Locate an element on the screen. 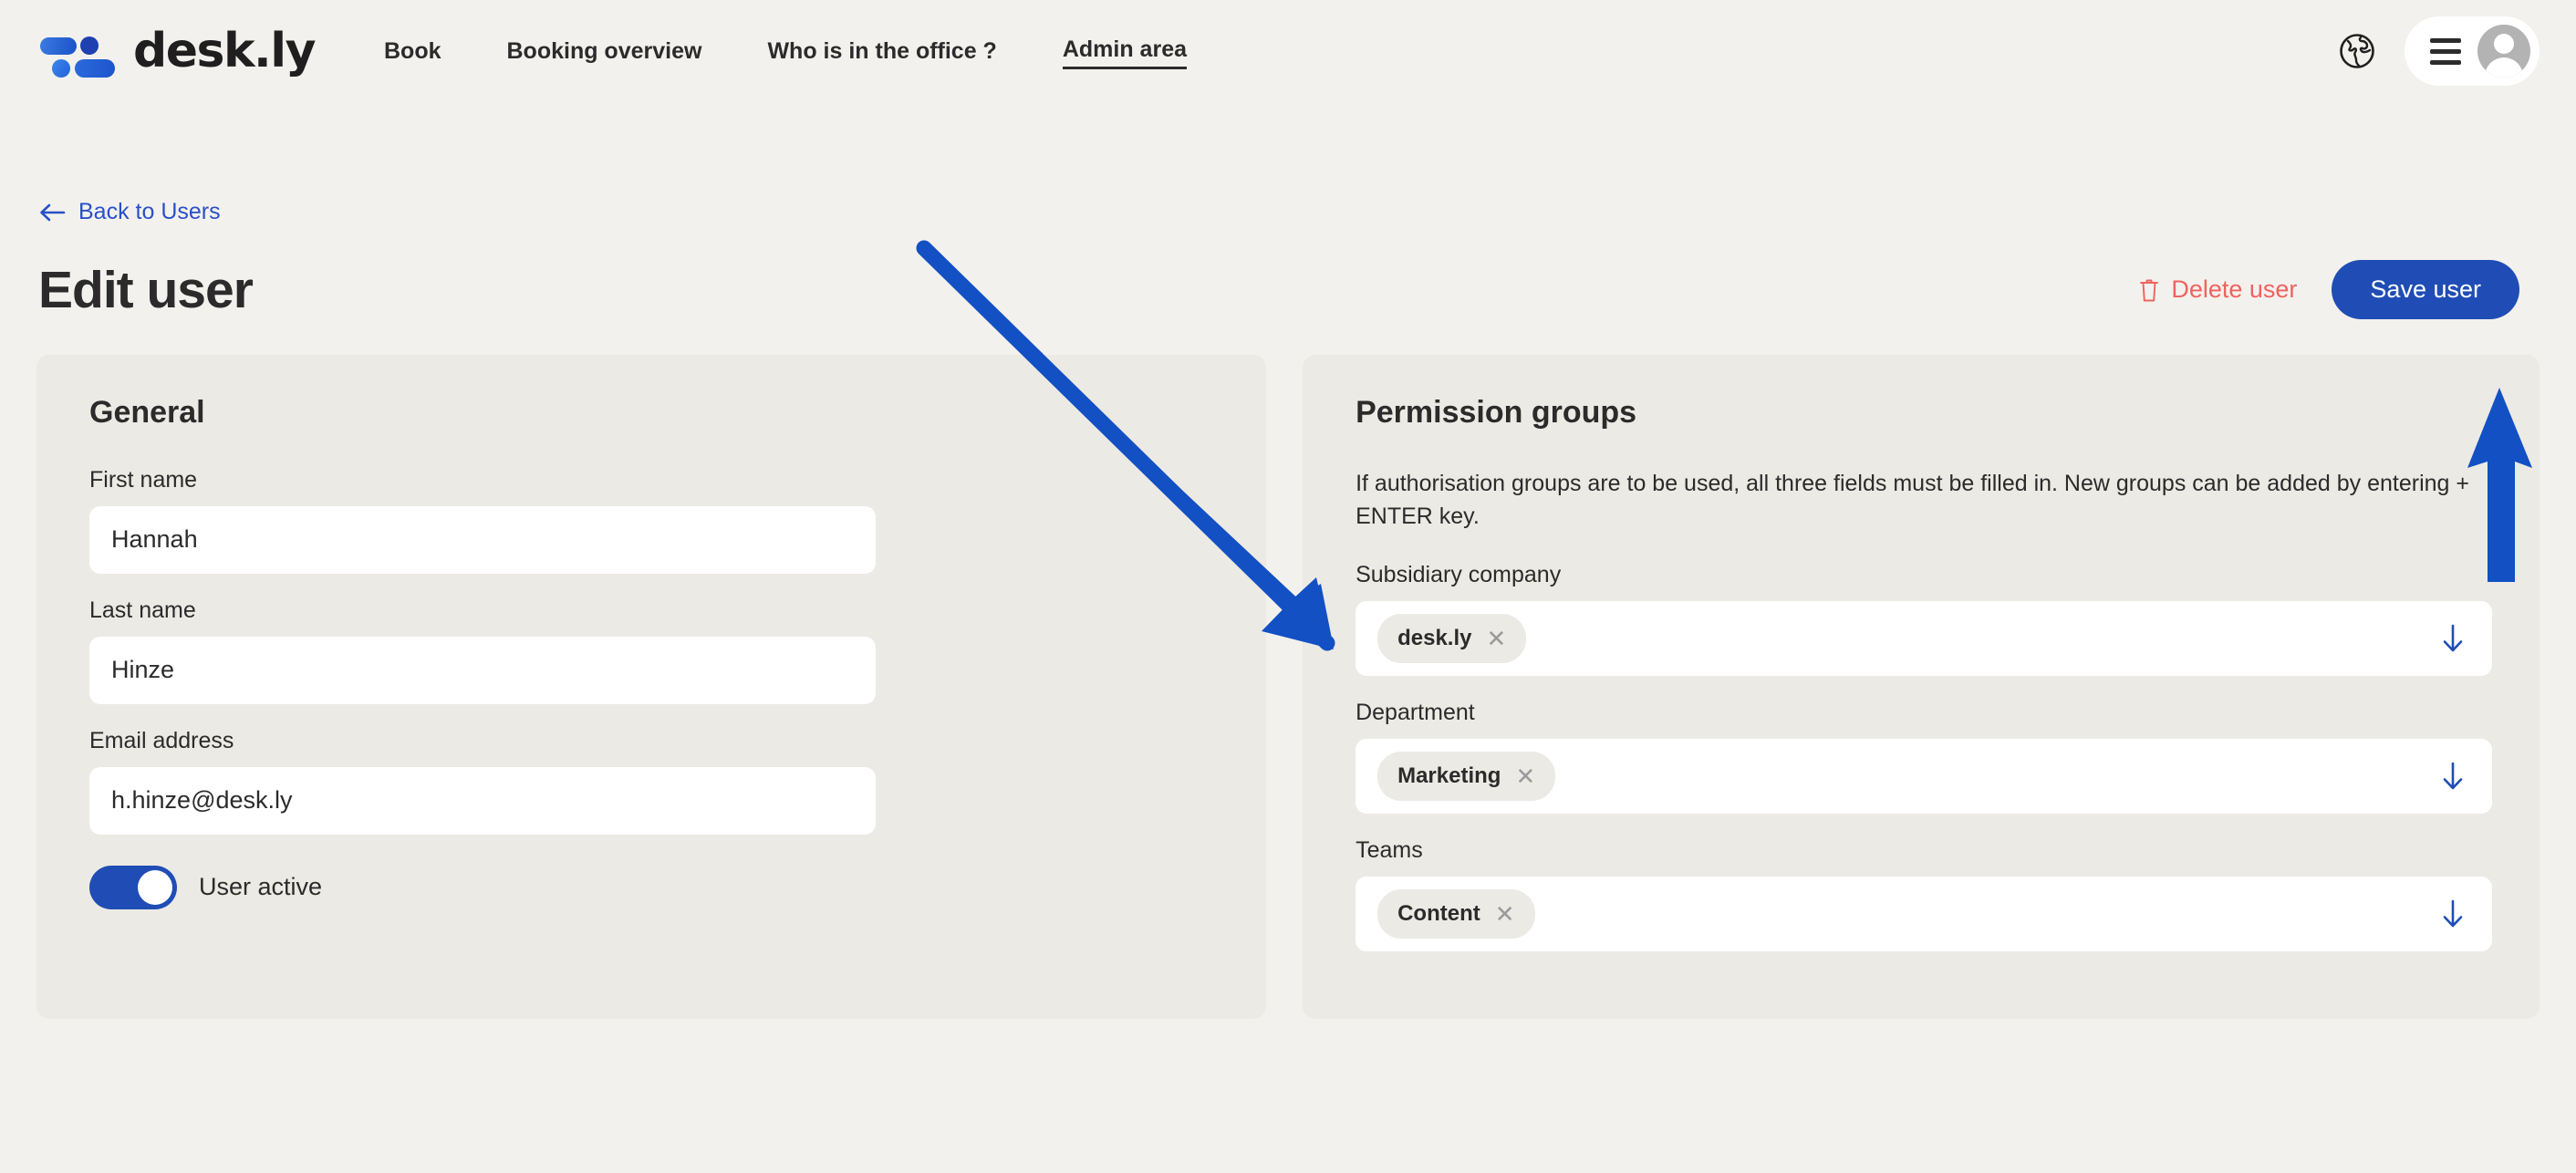  teams-label: Teams is located at coordinates (1389, 850).